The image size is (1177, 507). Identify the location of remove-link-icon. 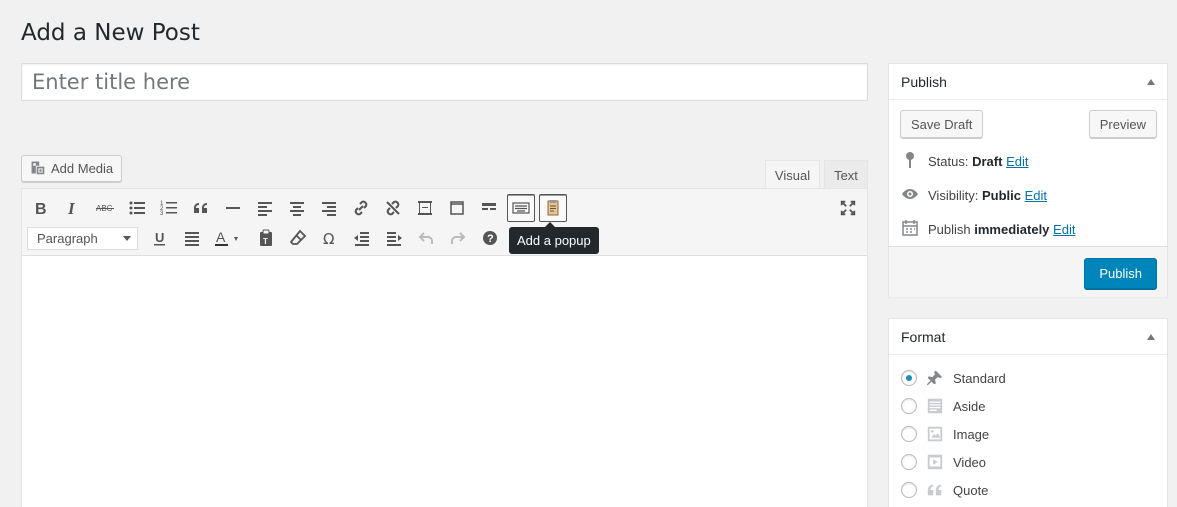
(393, 208).